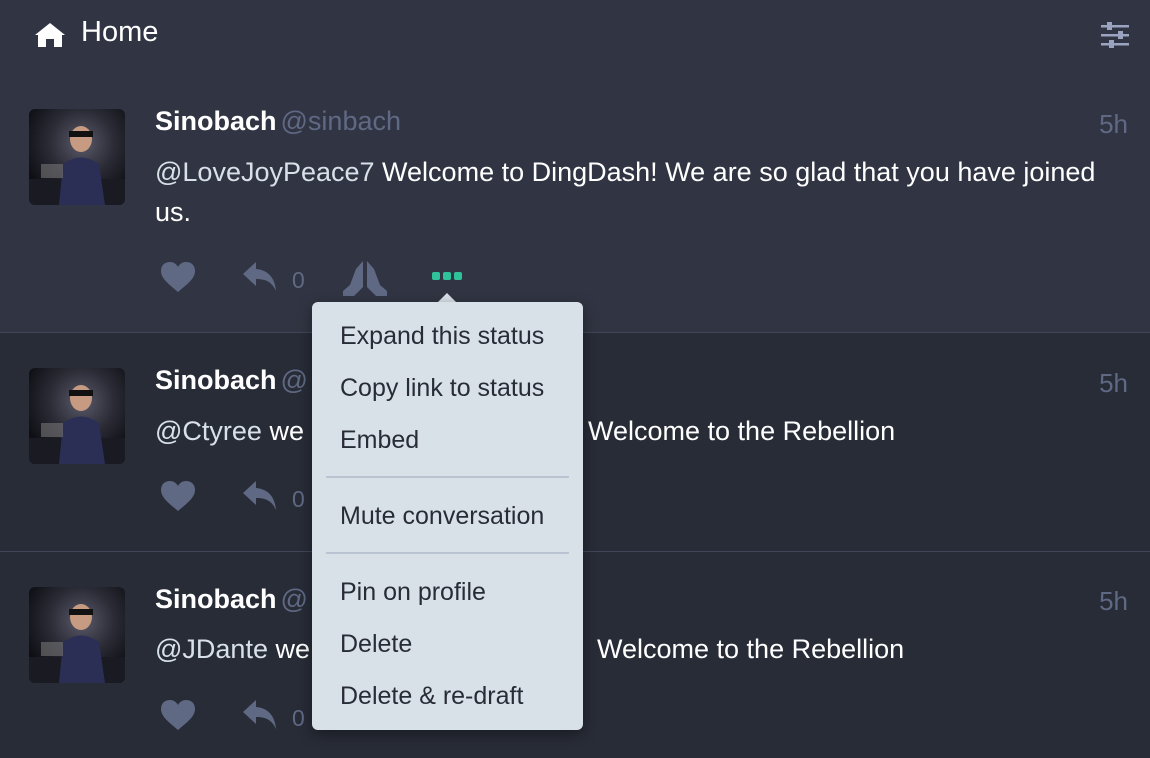  Describe the element at coordinates (447, 276) in the screenshot. I see `more-options-icon` at that location.